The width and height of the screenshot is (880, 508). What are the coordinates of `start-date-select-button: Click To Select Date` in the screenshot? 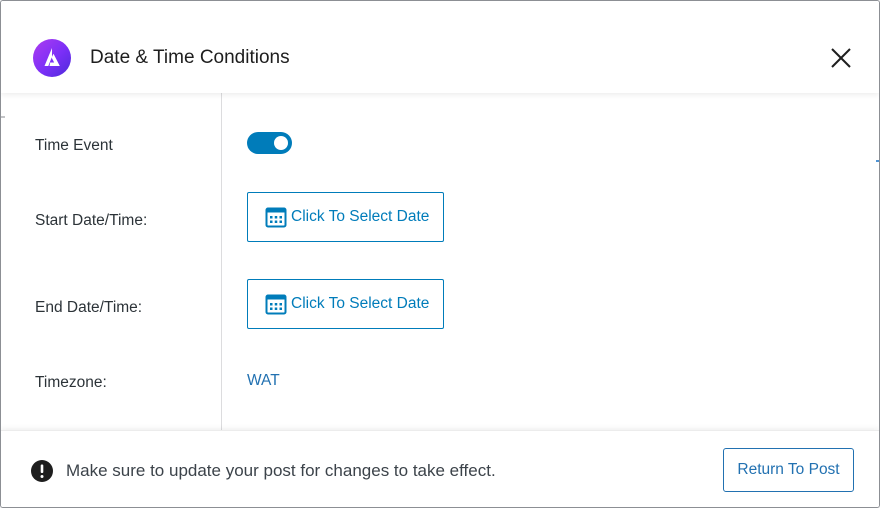 It's located at (345, 217).